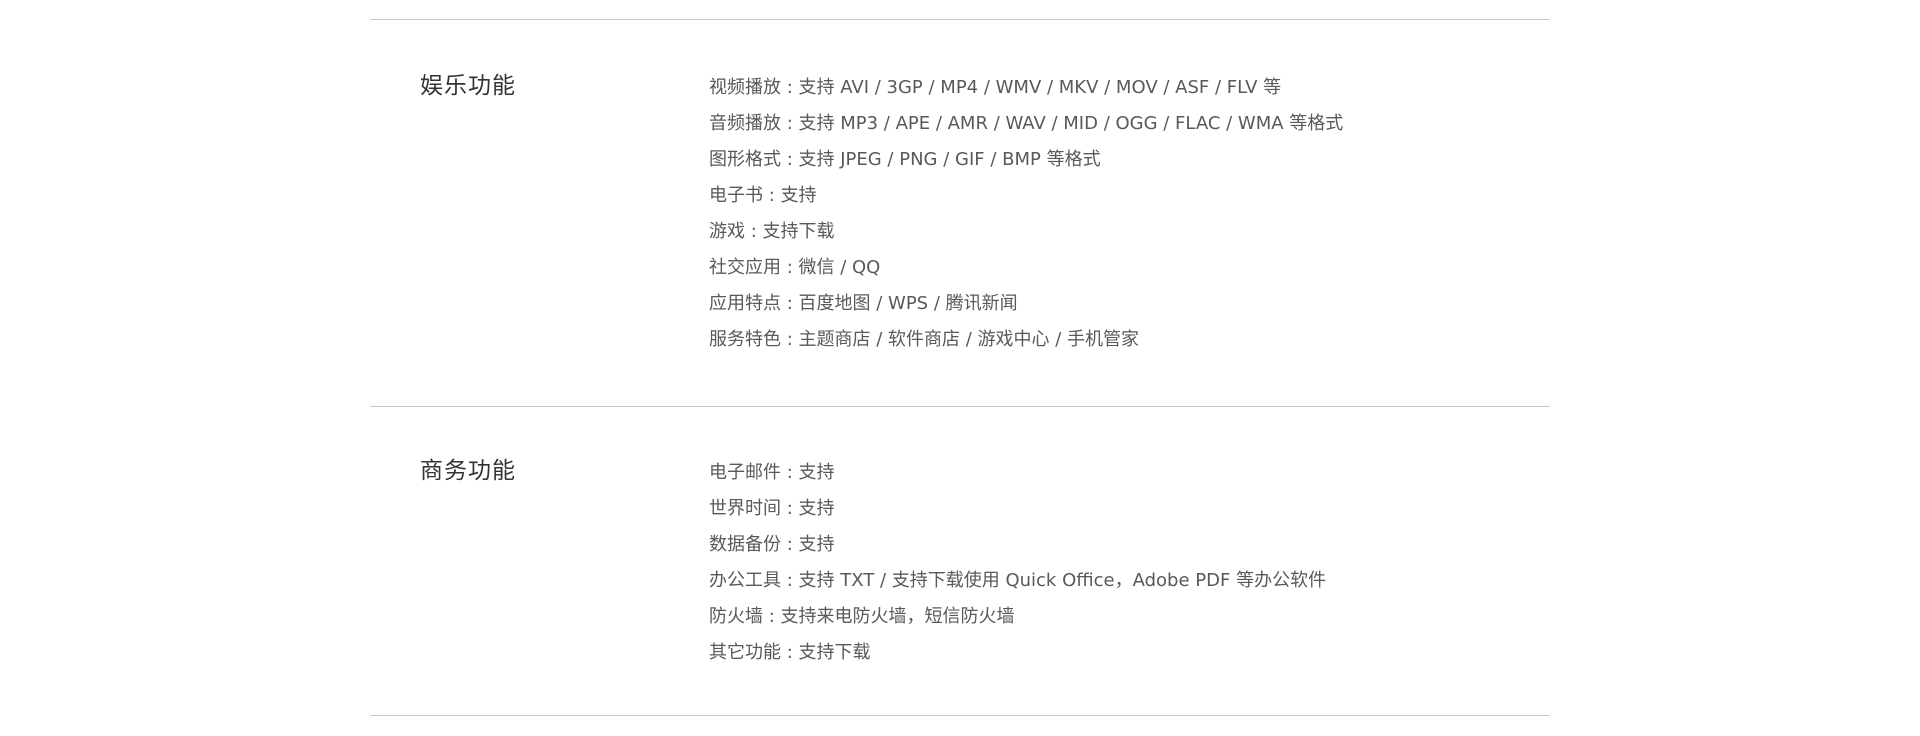 The height and width of the screenshot is (736, 1920). Describe the element at coordinates (790, 652) in the screenshot. I see `spec-other-functions: 其它功能 : 支持下载` at that location.